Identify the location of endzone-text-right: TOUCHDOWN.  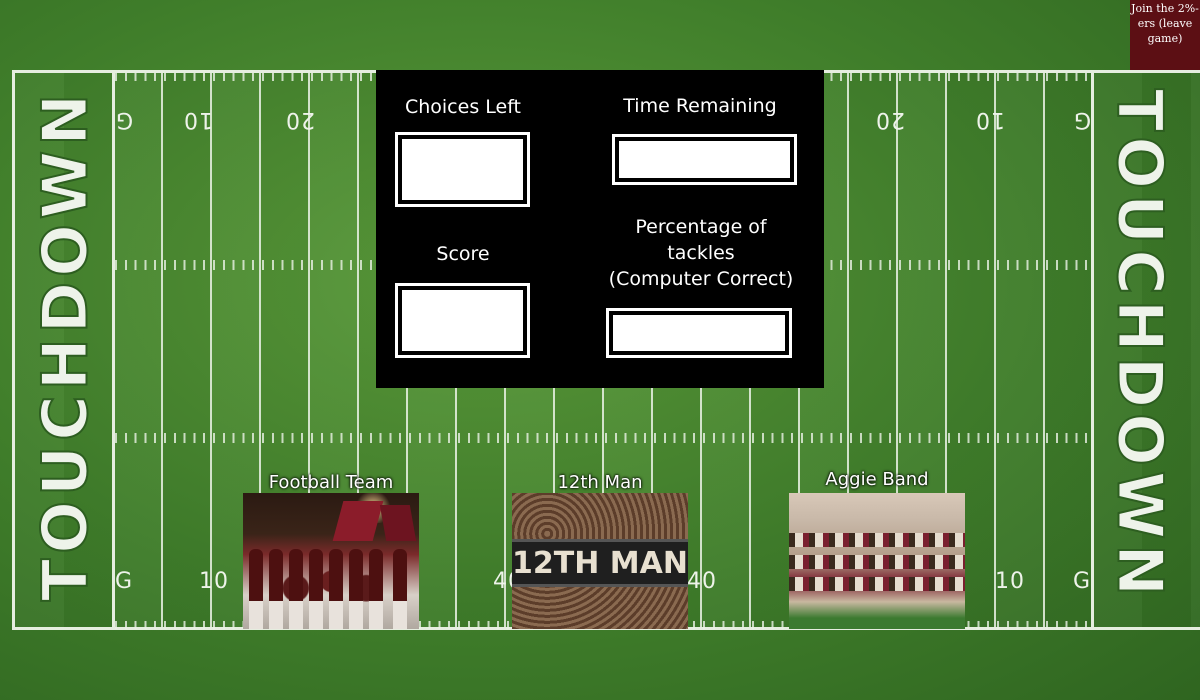
(1140, 345).